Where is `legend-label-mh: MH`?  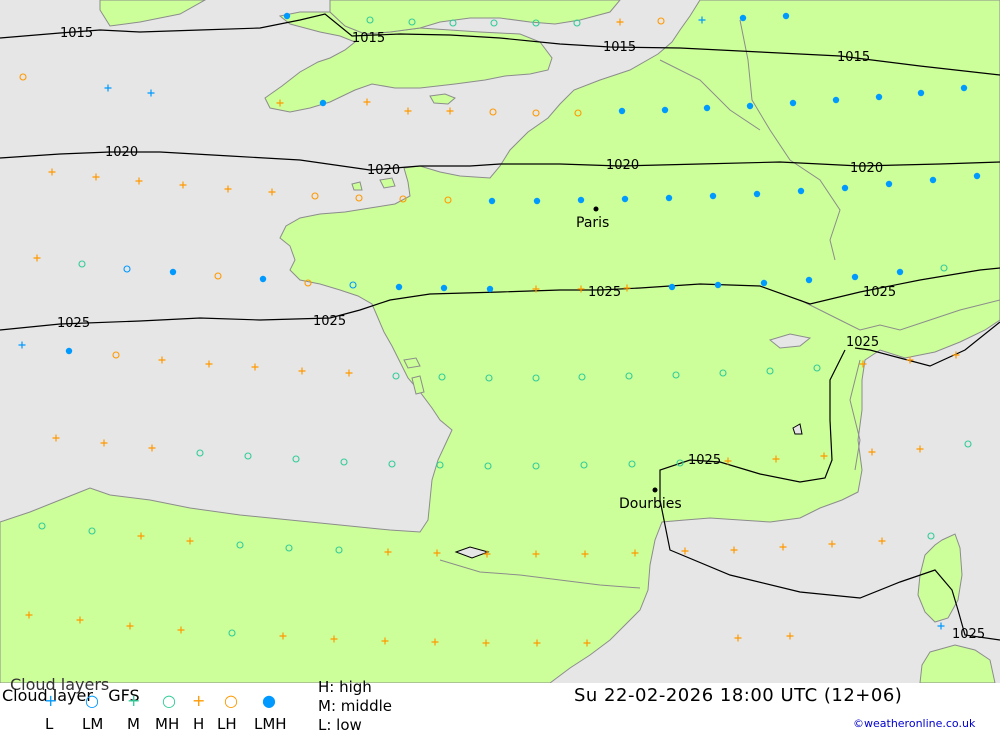 legend-label-mh: MH is located at coordinates (167, 724).